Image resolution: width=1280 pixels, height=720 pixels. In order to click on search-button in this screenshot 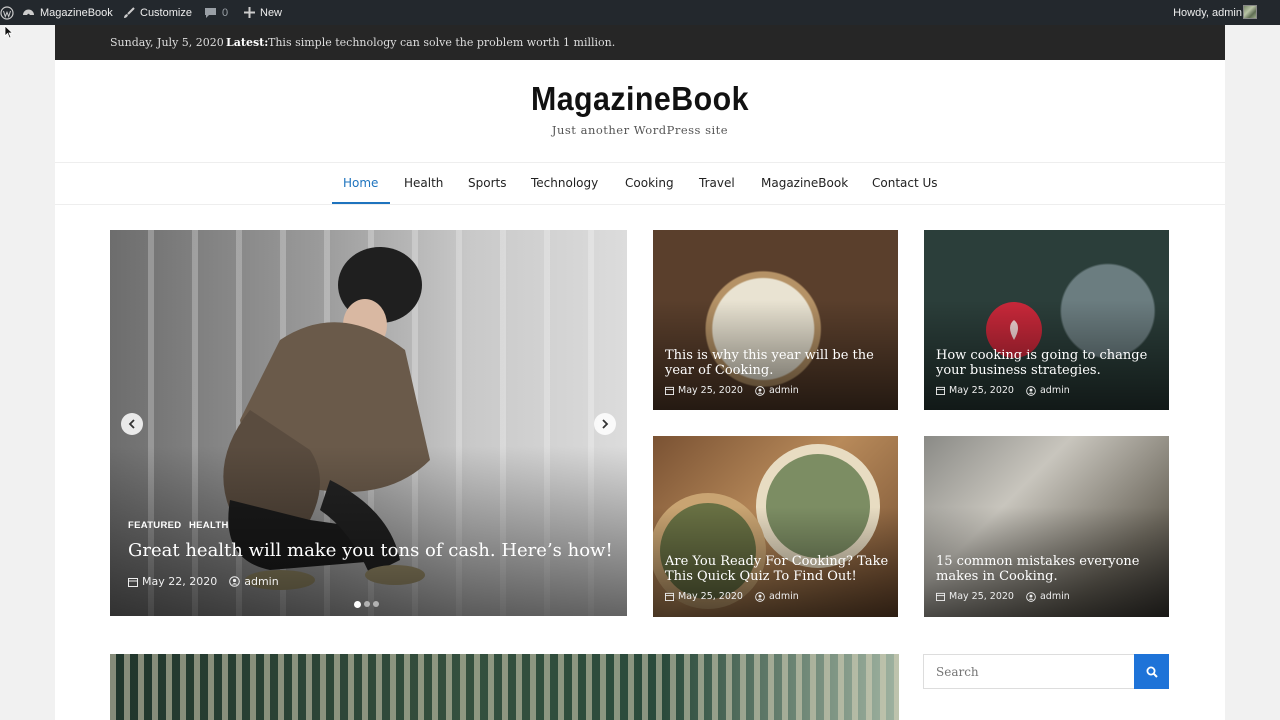, I will do `click(1151, 671)`.